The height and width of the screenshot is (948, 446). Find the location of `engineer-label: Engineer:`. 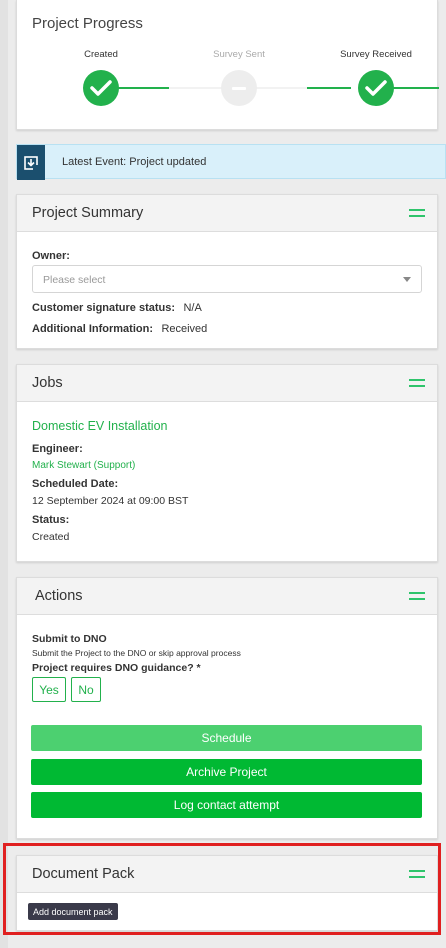

engineer-label: Engineer: is located at coordinates (57, 449).